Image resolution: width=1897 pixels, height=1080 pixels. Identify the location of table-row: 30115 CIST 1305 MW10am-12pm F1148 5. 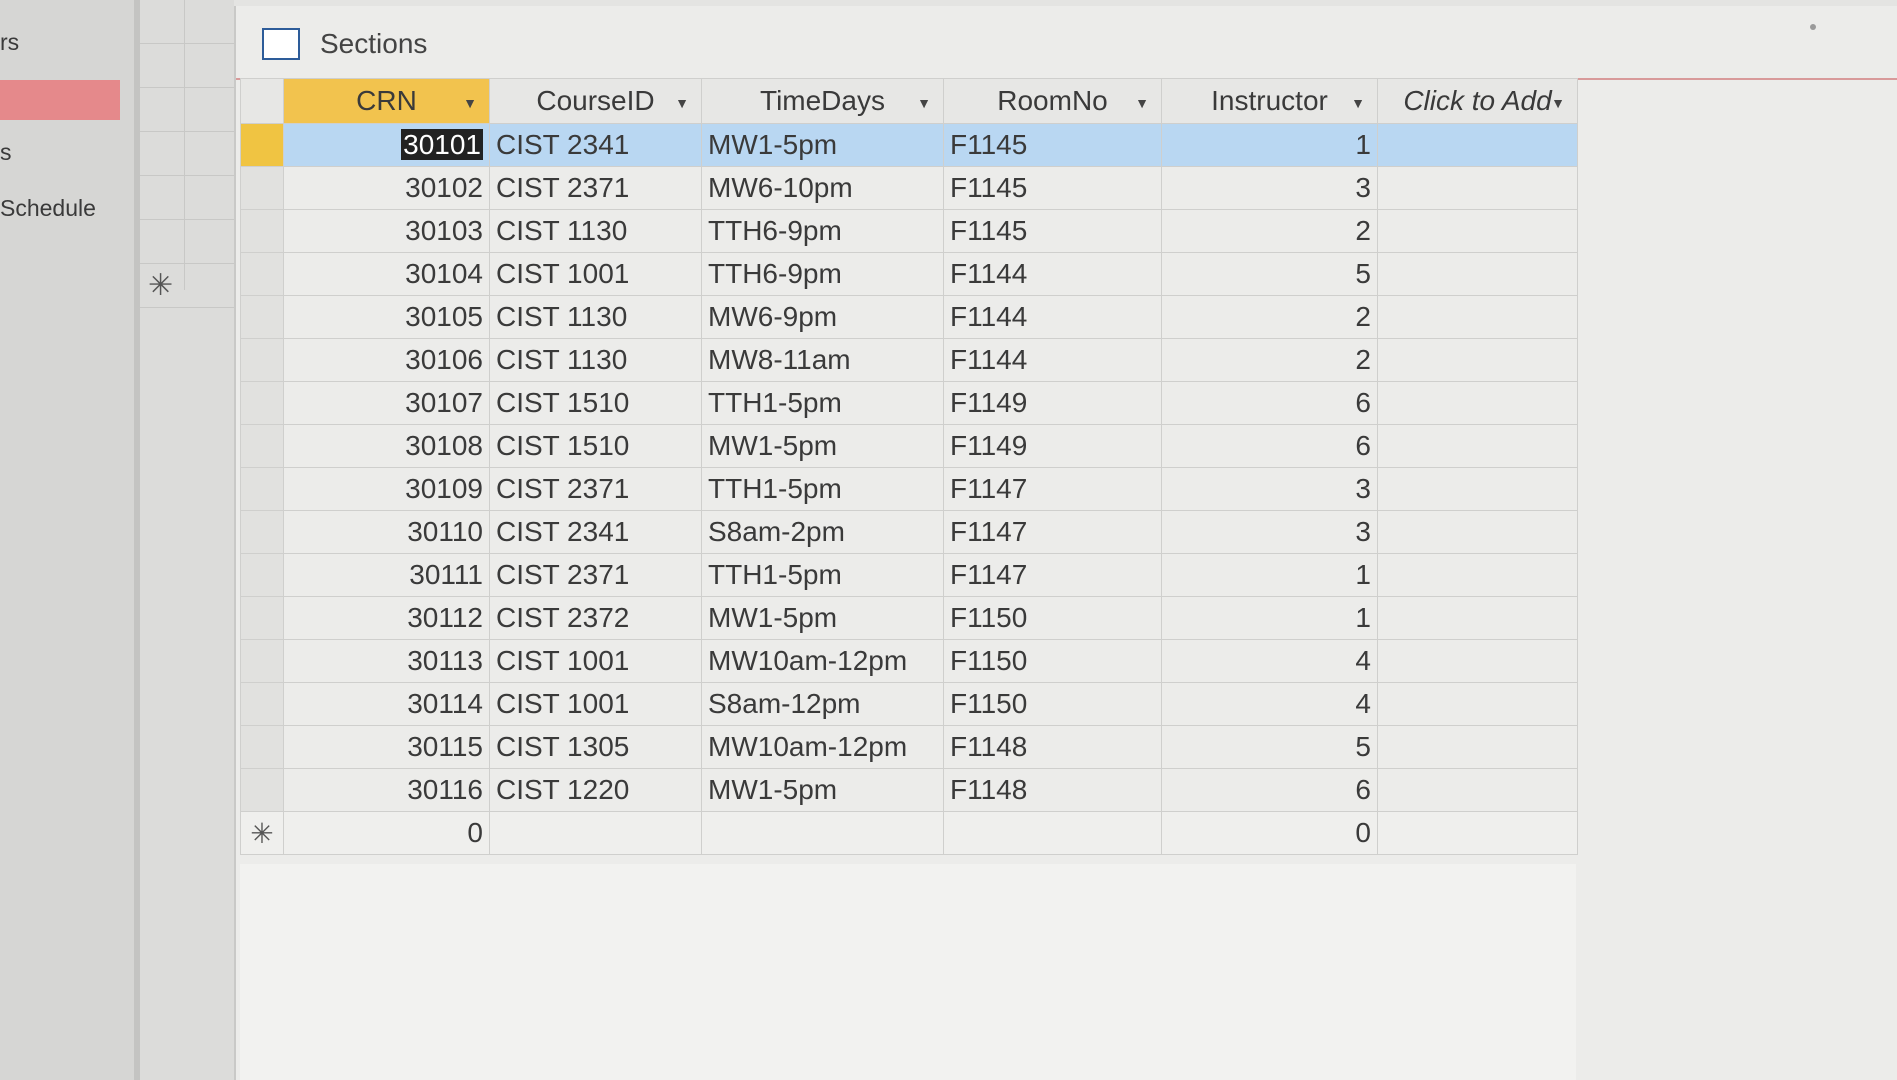
(909, 747).